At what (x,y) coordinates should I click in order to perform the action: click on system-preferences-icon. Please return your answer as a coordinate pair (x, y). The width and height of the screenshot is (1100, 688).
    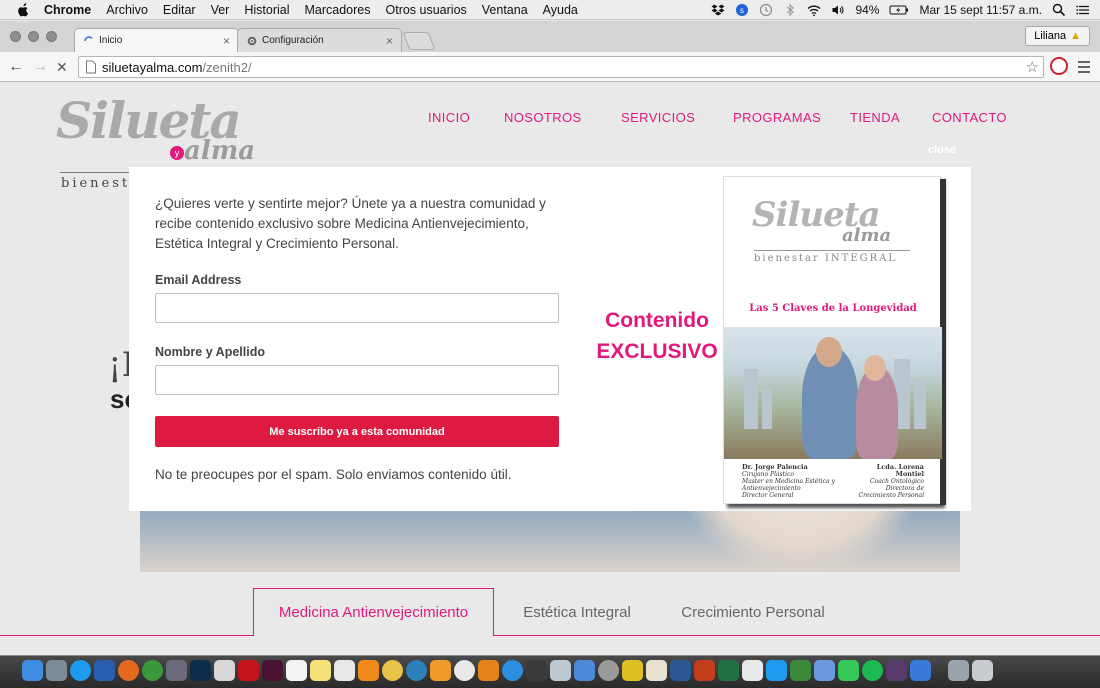
    Looking at the image, I should click on (608, 670).